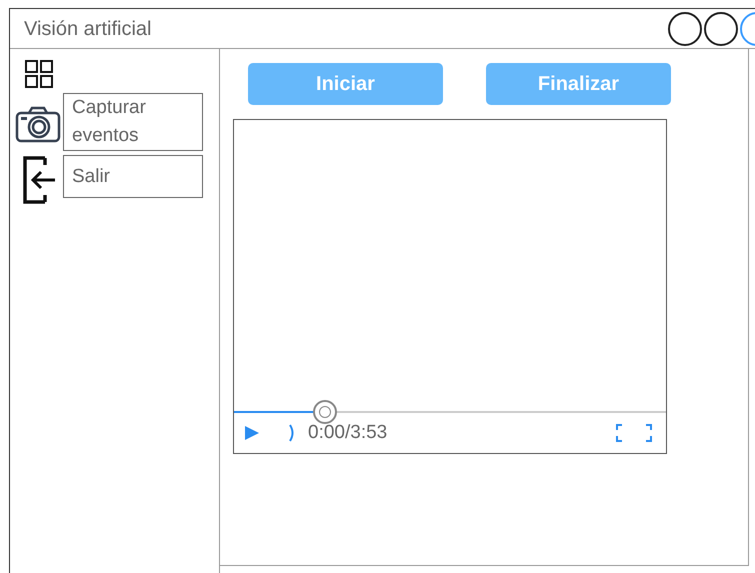 The image size is (755, 573). I want to click on volume-icon, so click(292, 433).